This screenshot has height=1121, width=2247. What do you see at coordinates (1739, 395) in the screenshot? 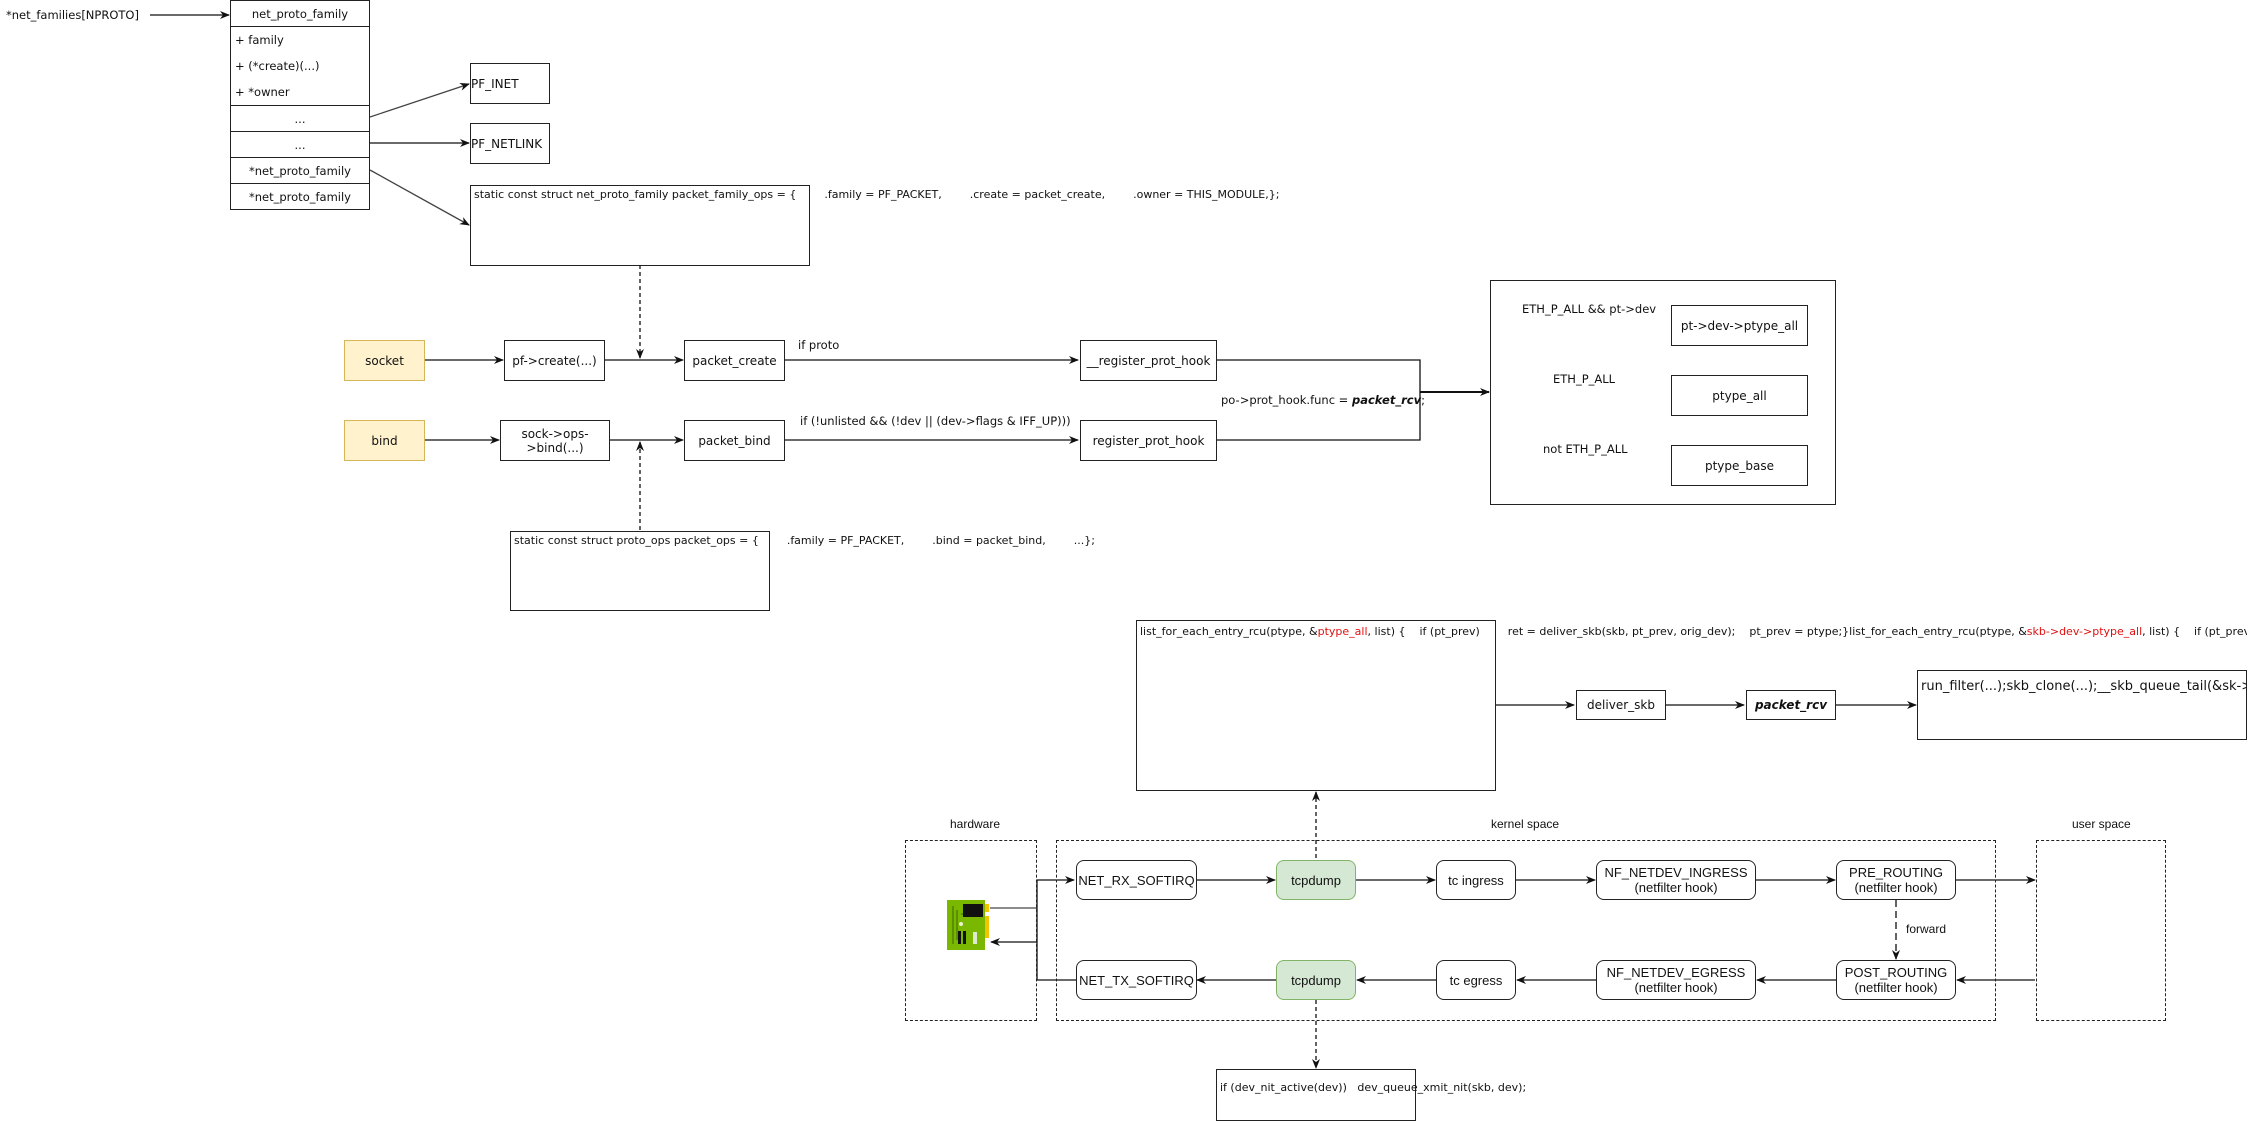
I see `ptype-all-box: ptype_all` at bounding box center [1739, 395].